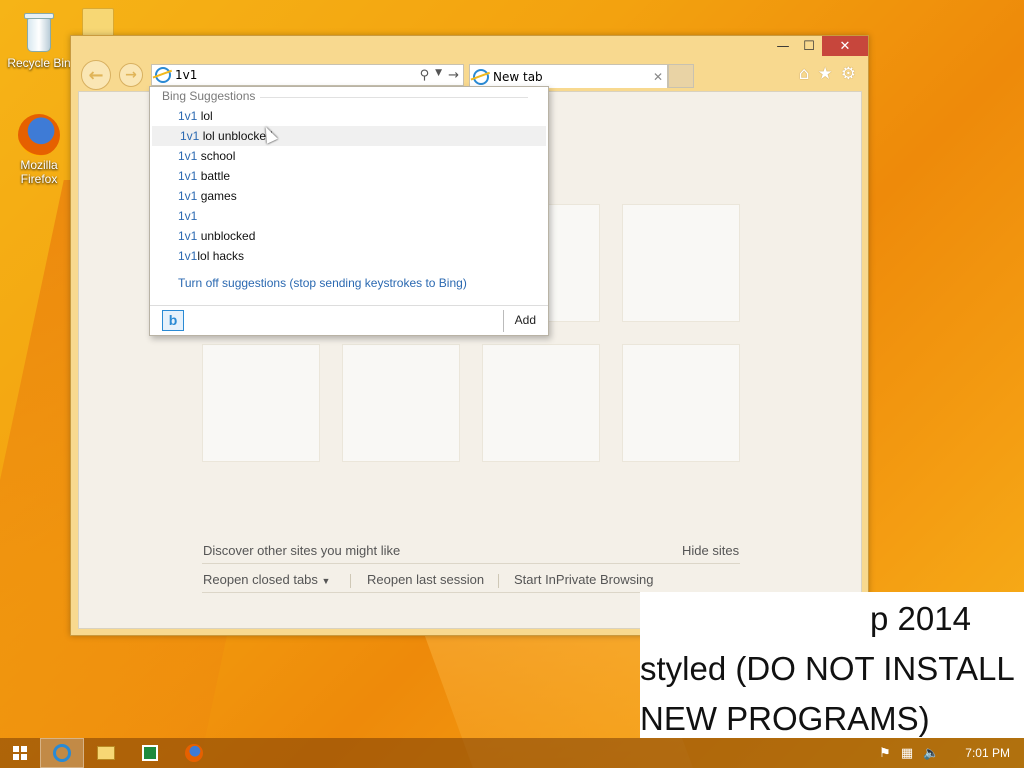 The height and width of the screenshot is (768, 1024). I want to click on start-button, so click(20, 753).